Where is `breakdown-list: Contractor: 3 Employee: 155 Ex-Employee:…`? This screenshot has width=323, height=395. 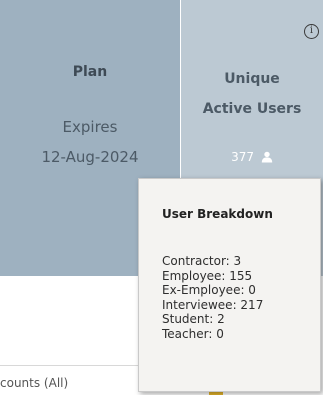
breakdown-list: Contractor: 3 Employee: 155 Ex-Employee:… is located at coordinates (212, 298).